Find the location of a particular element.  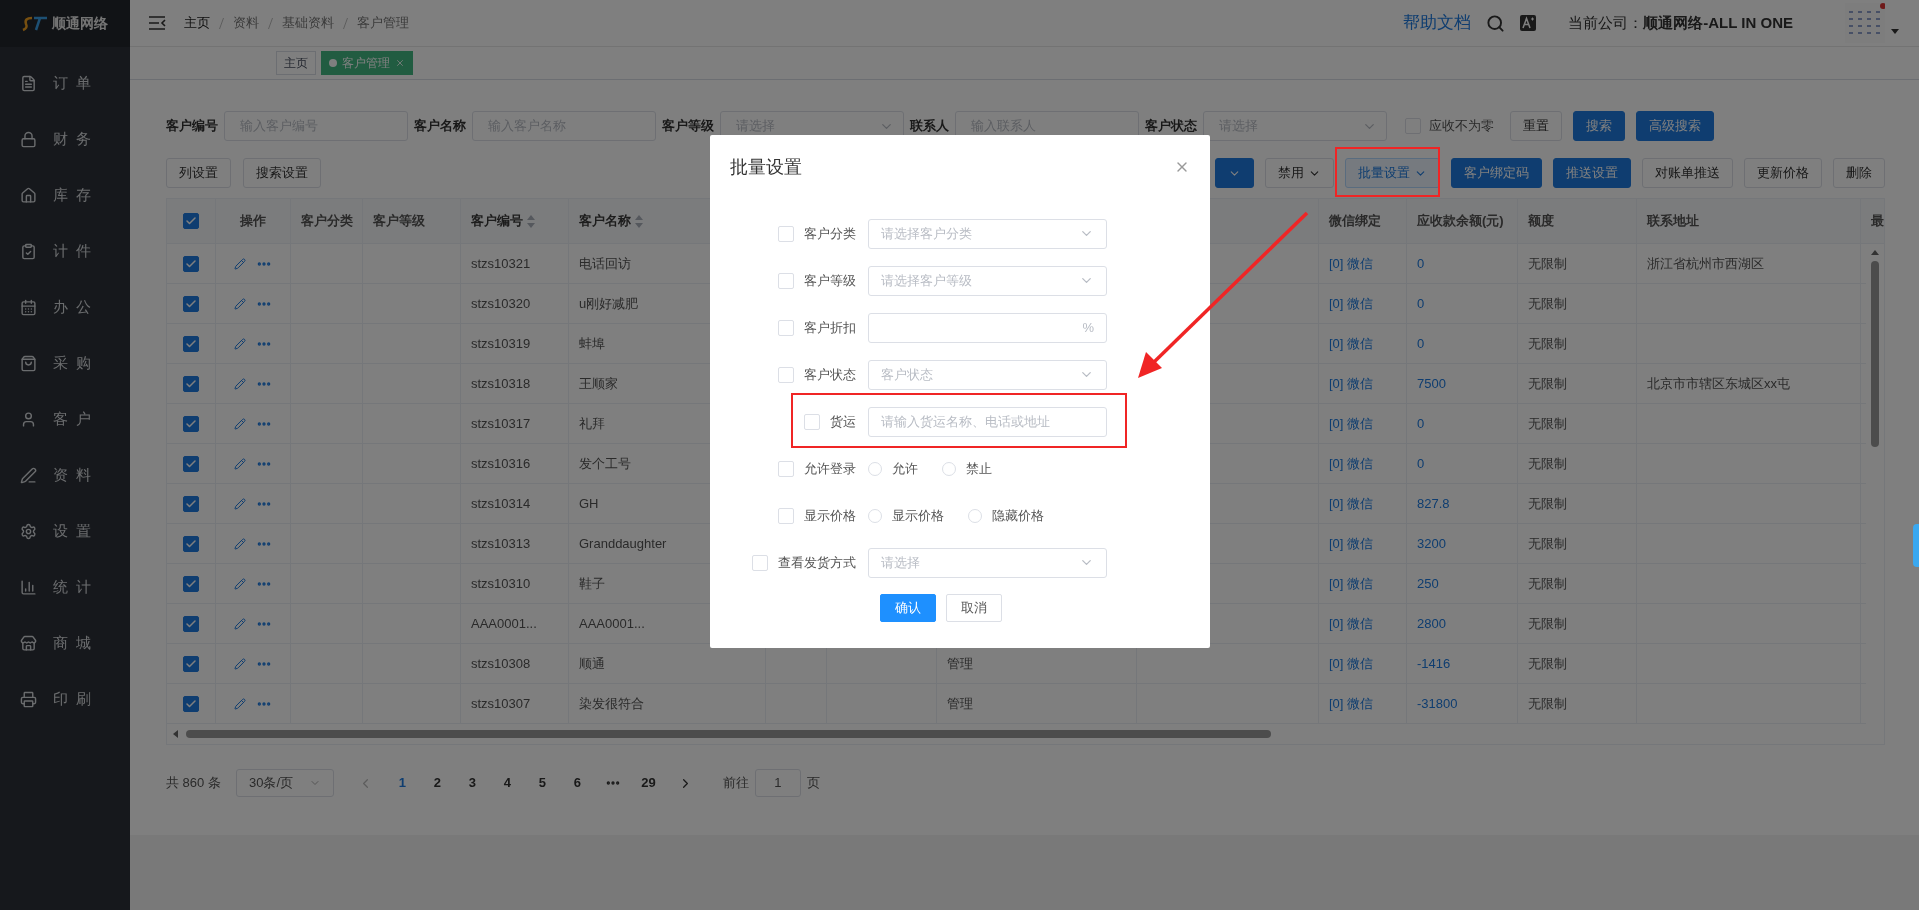

input-field: 请输入货运名称、电话或地址 is located at coordinates (987, 421).